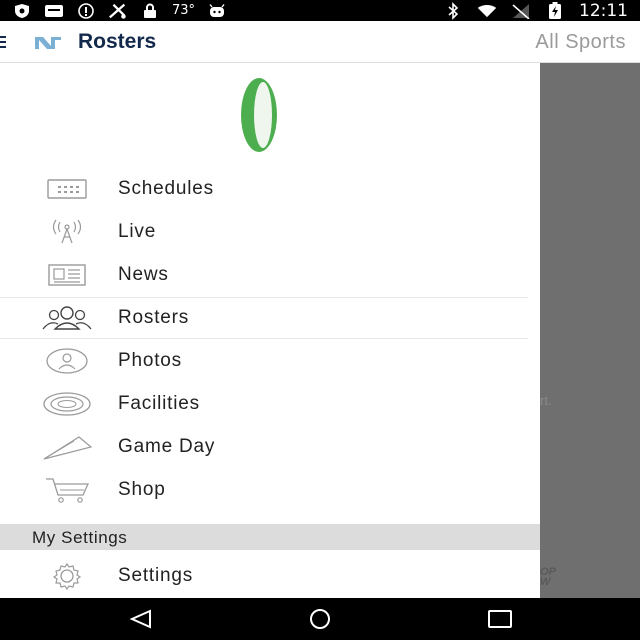 The width and height of the screenshot is (640, 640). I want to click on newspaper-icon, so click(67, 275).